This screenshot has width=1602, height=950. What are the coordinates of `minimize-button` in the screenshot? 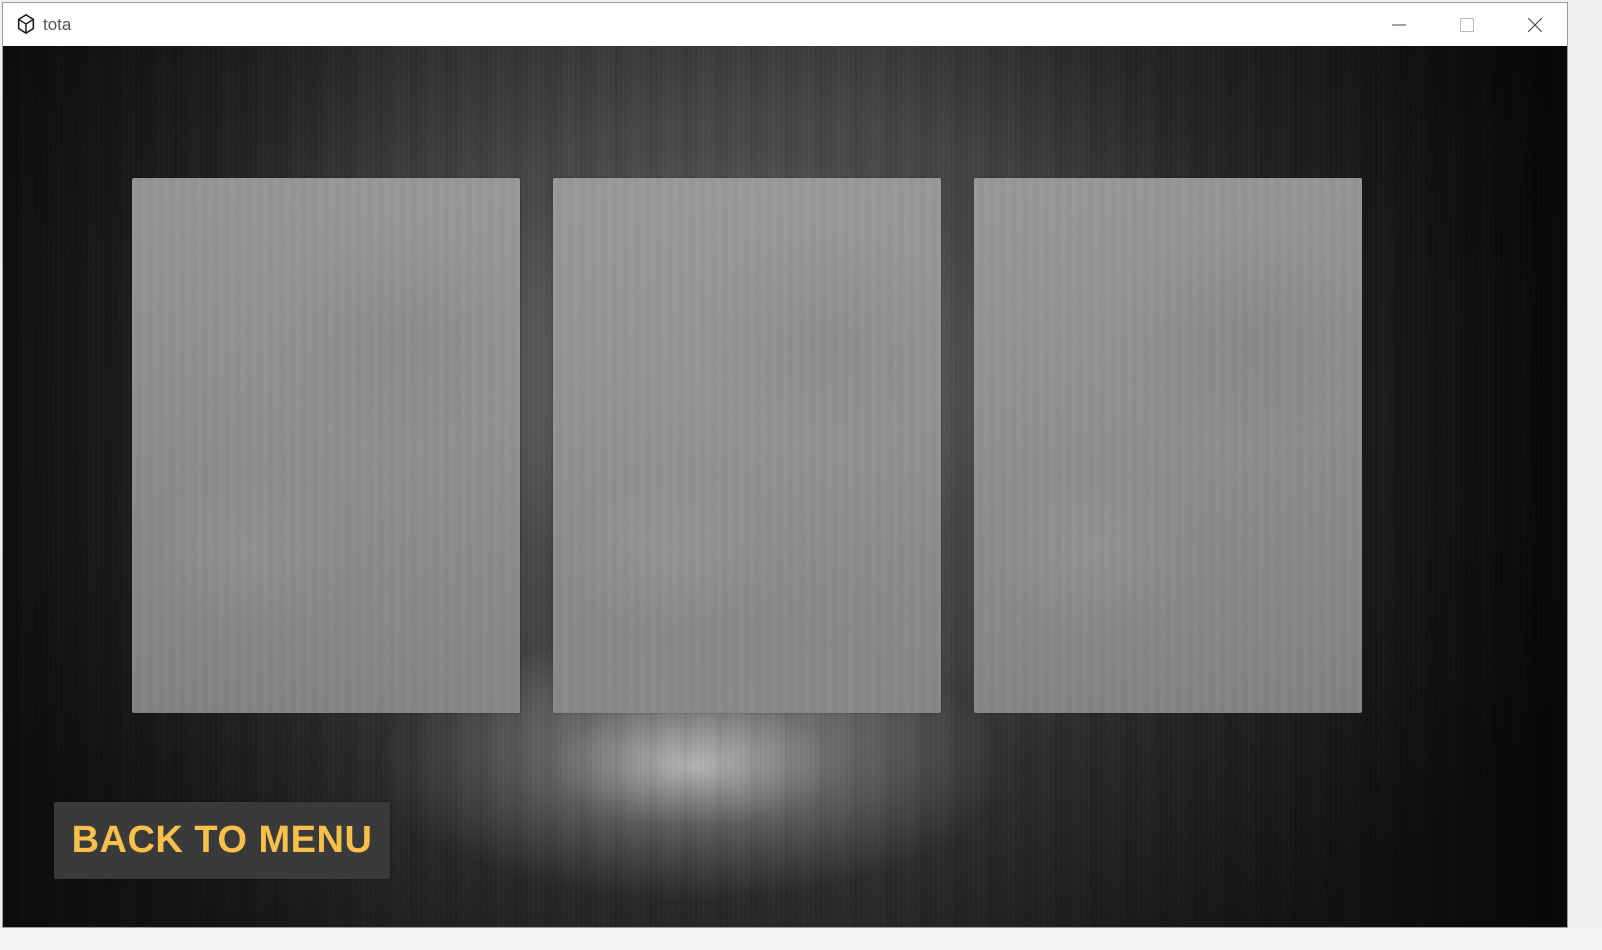 It's located at (1399, 24).